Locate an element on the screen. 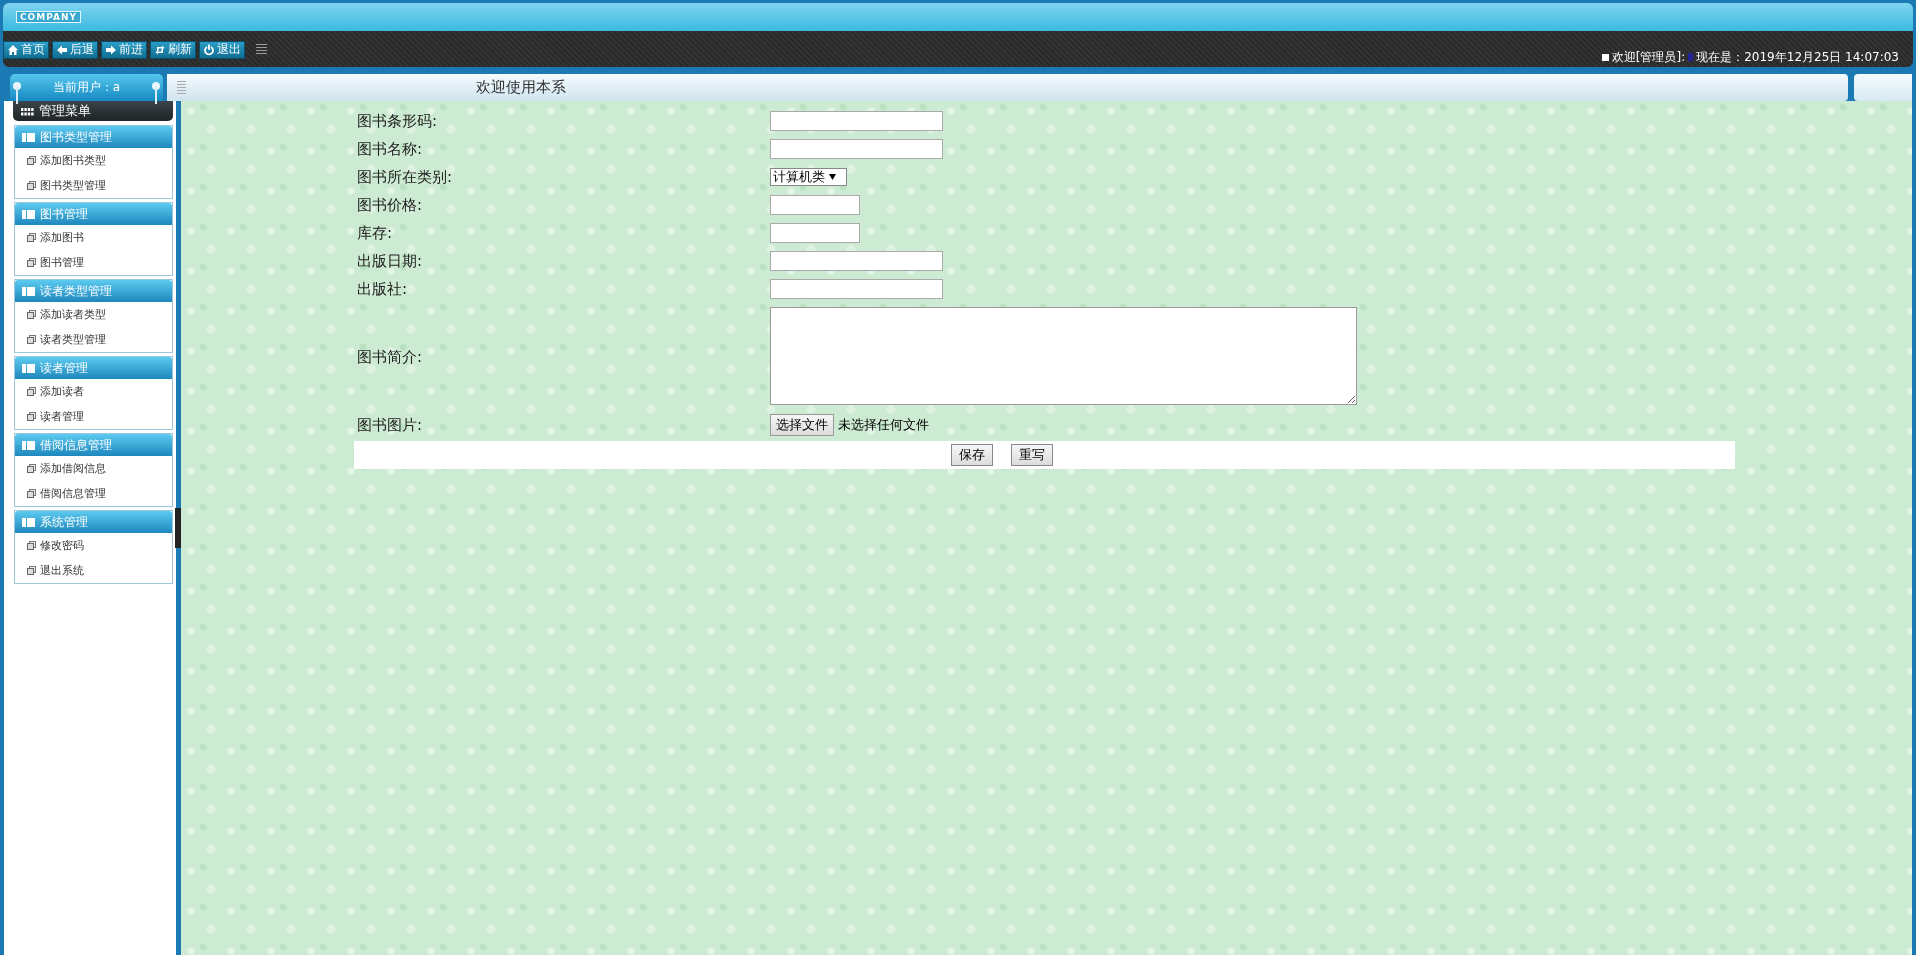 This screenshot has height=955, width=1916. form-button: 保存 is located at coordinates (972, 455).